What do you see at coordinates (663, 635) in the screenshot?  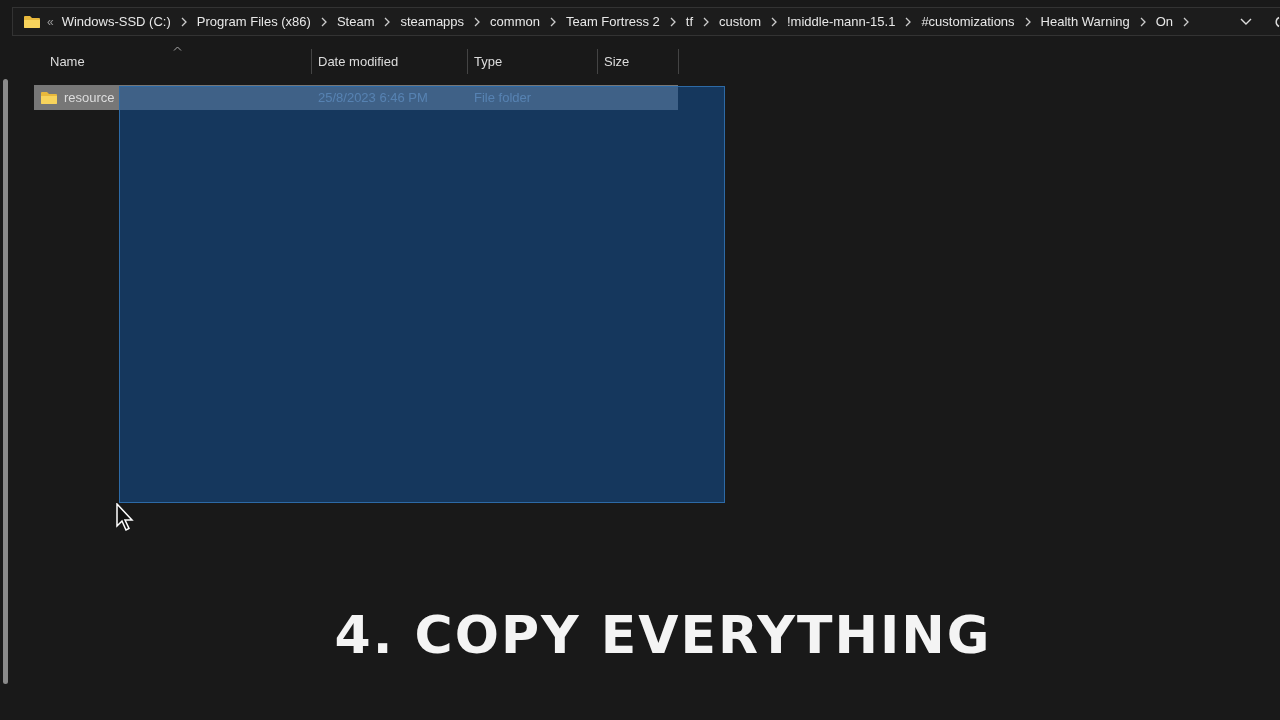 I see `caption: 4. COPY EVERYTHING` at bounding box center [663, 635].